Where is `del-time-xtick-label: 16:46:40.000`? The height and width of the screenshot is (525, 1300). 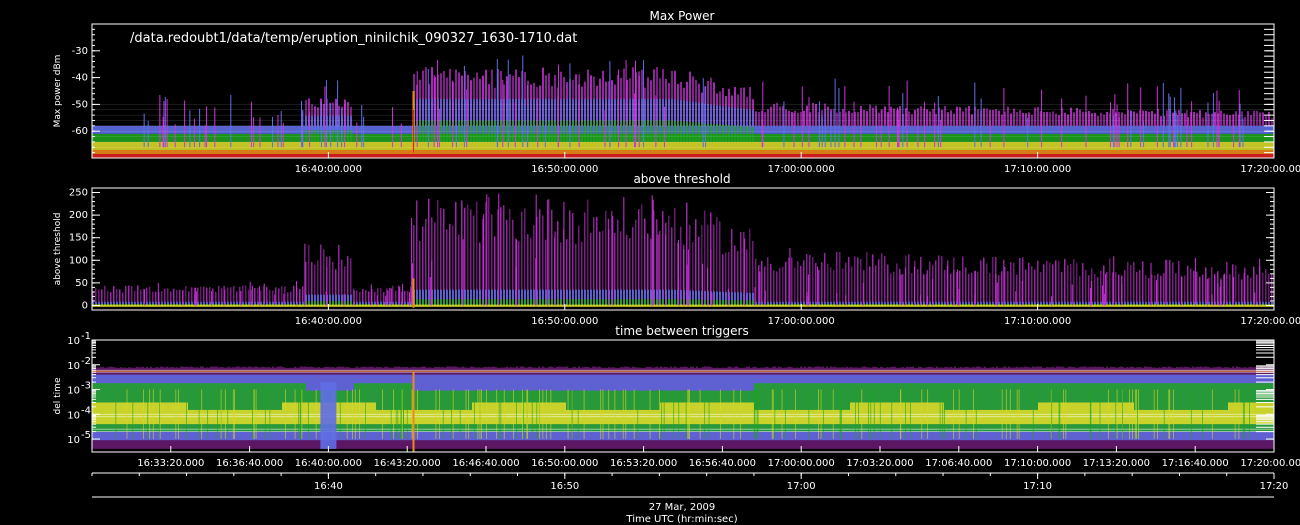 del-time-xtick-label: 16:46:40.000 is located at coordinates (485, 463).